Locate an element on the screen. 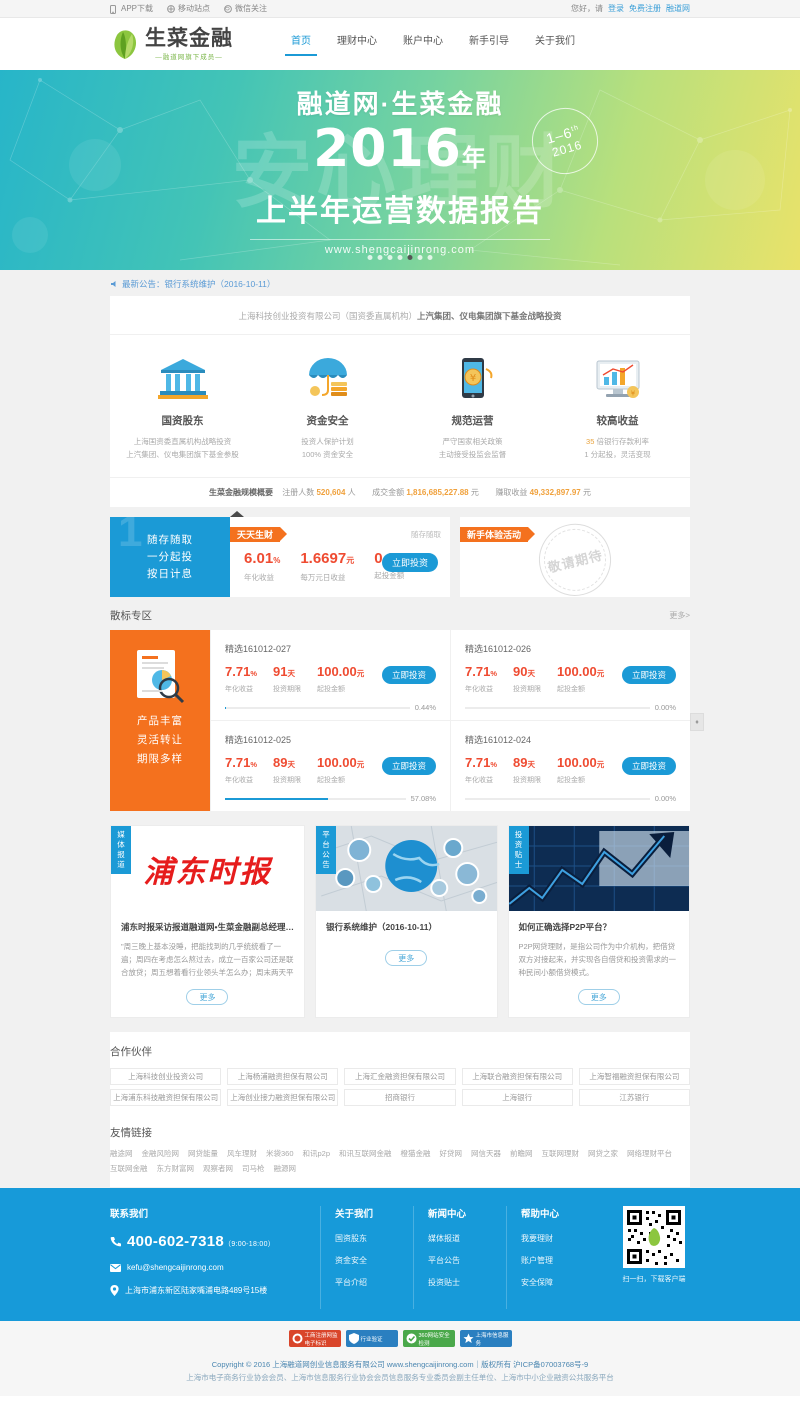 This screenshot has width=800, height=1417. loan-term: 91天 投资期限 is located at coordinates (287, 679).